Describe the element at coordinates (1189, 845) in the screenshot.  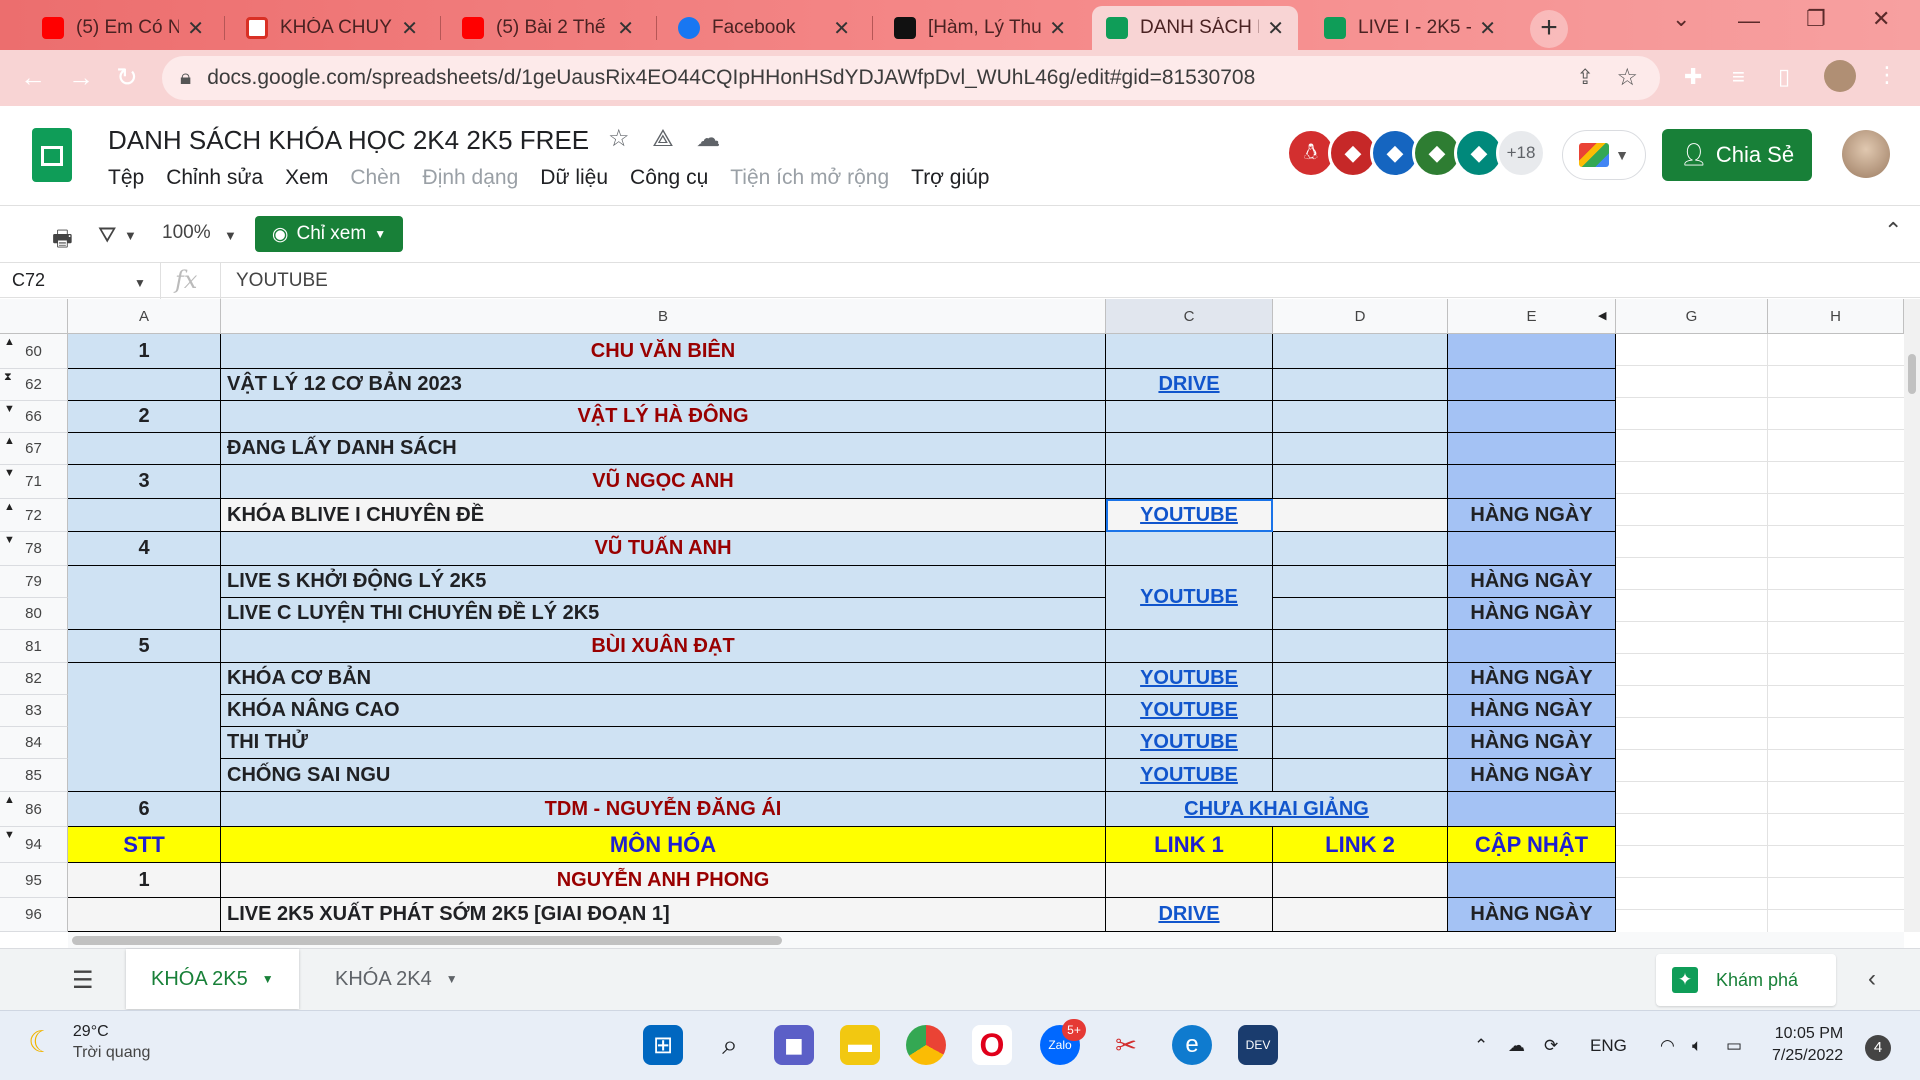
I see `header-link1: LINK 1` at that location.